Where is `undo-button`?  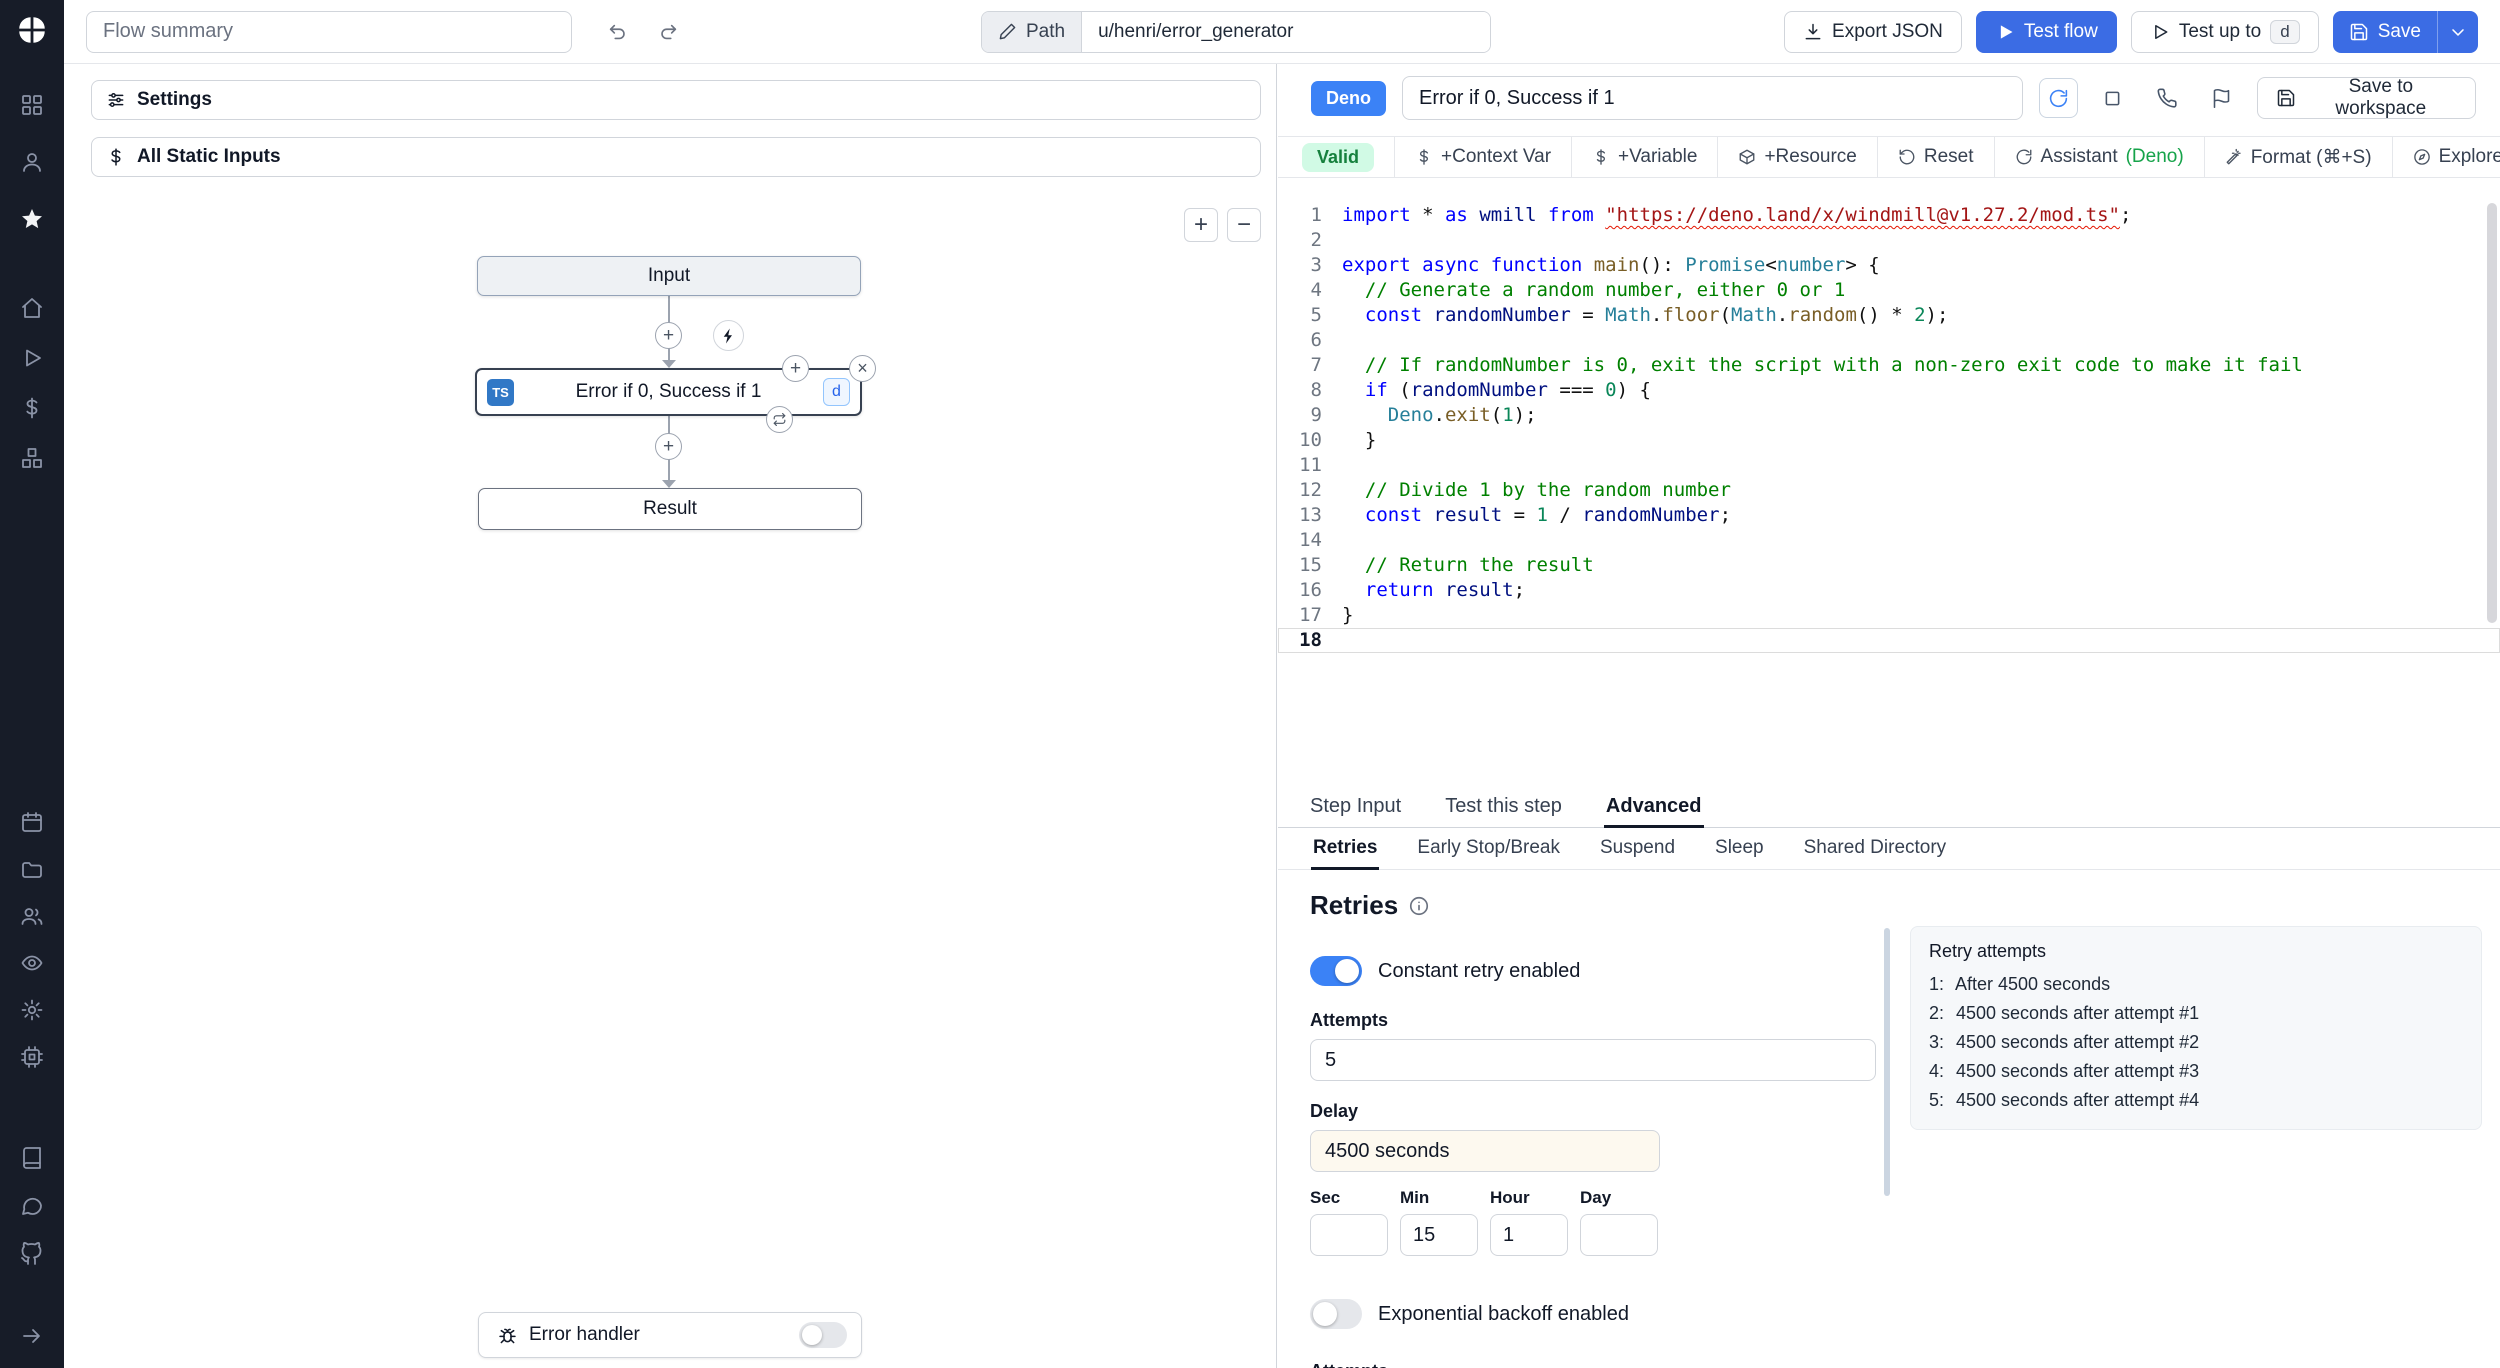
undo-button is located at coordinates (618, 32).